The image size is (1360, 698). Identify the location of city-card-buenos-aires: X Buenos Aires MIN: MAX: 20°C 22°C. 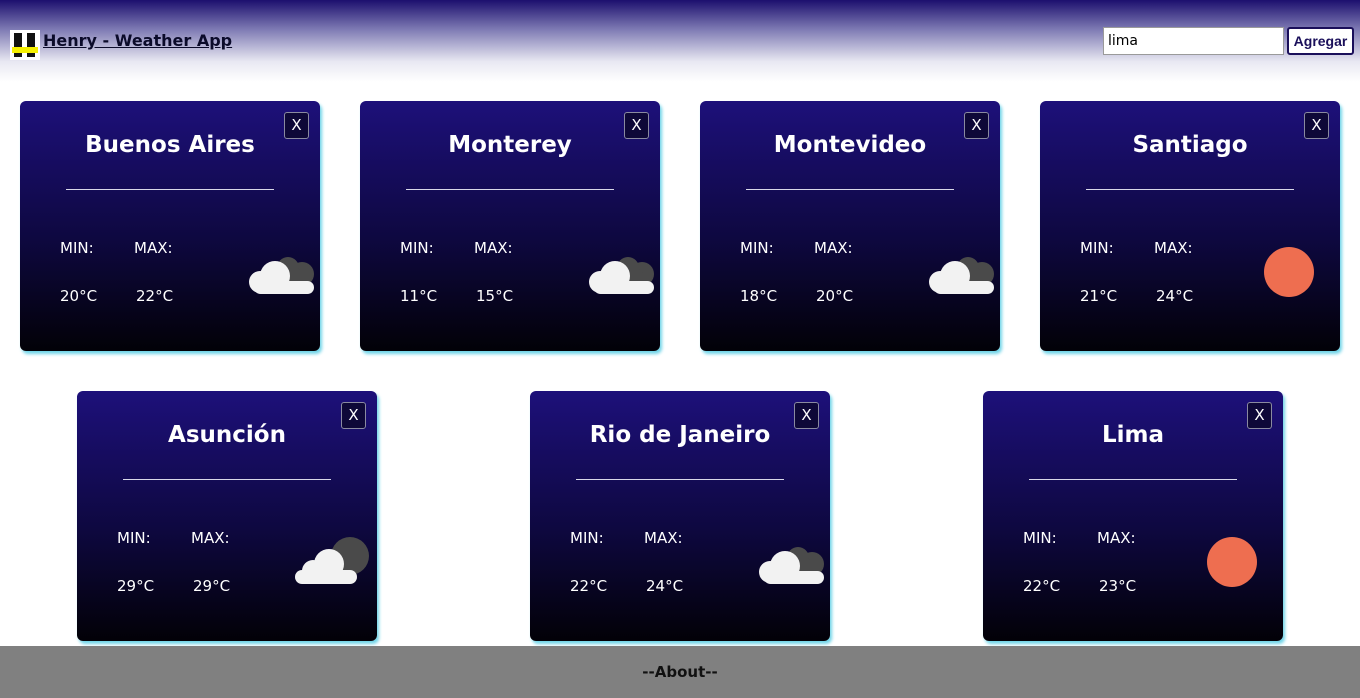
(170, 226).